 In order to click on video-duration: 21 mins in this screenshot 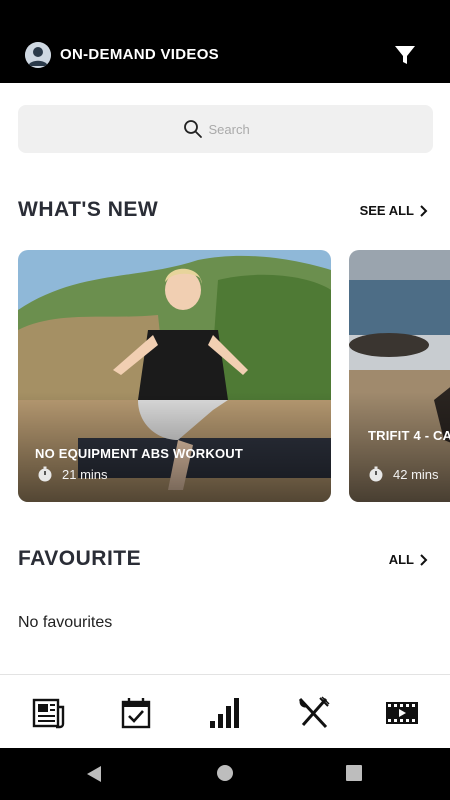, I will do `click(72, 474)`.